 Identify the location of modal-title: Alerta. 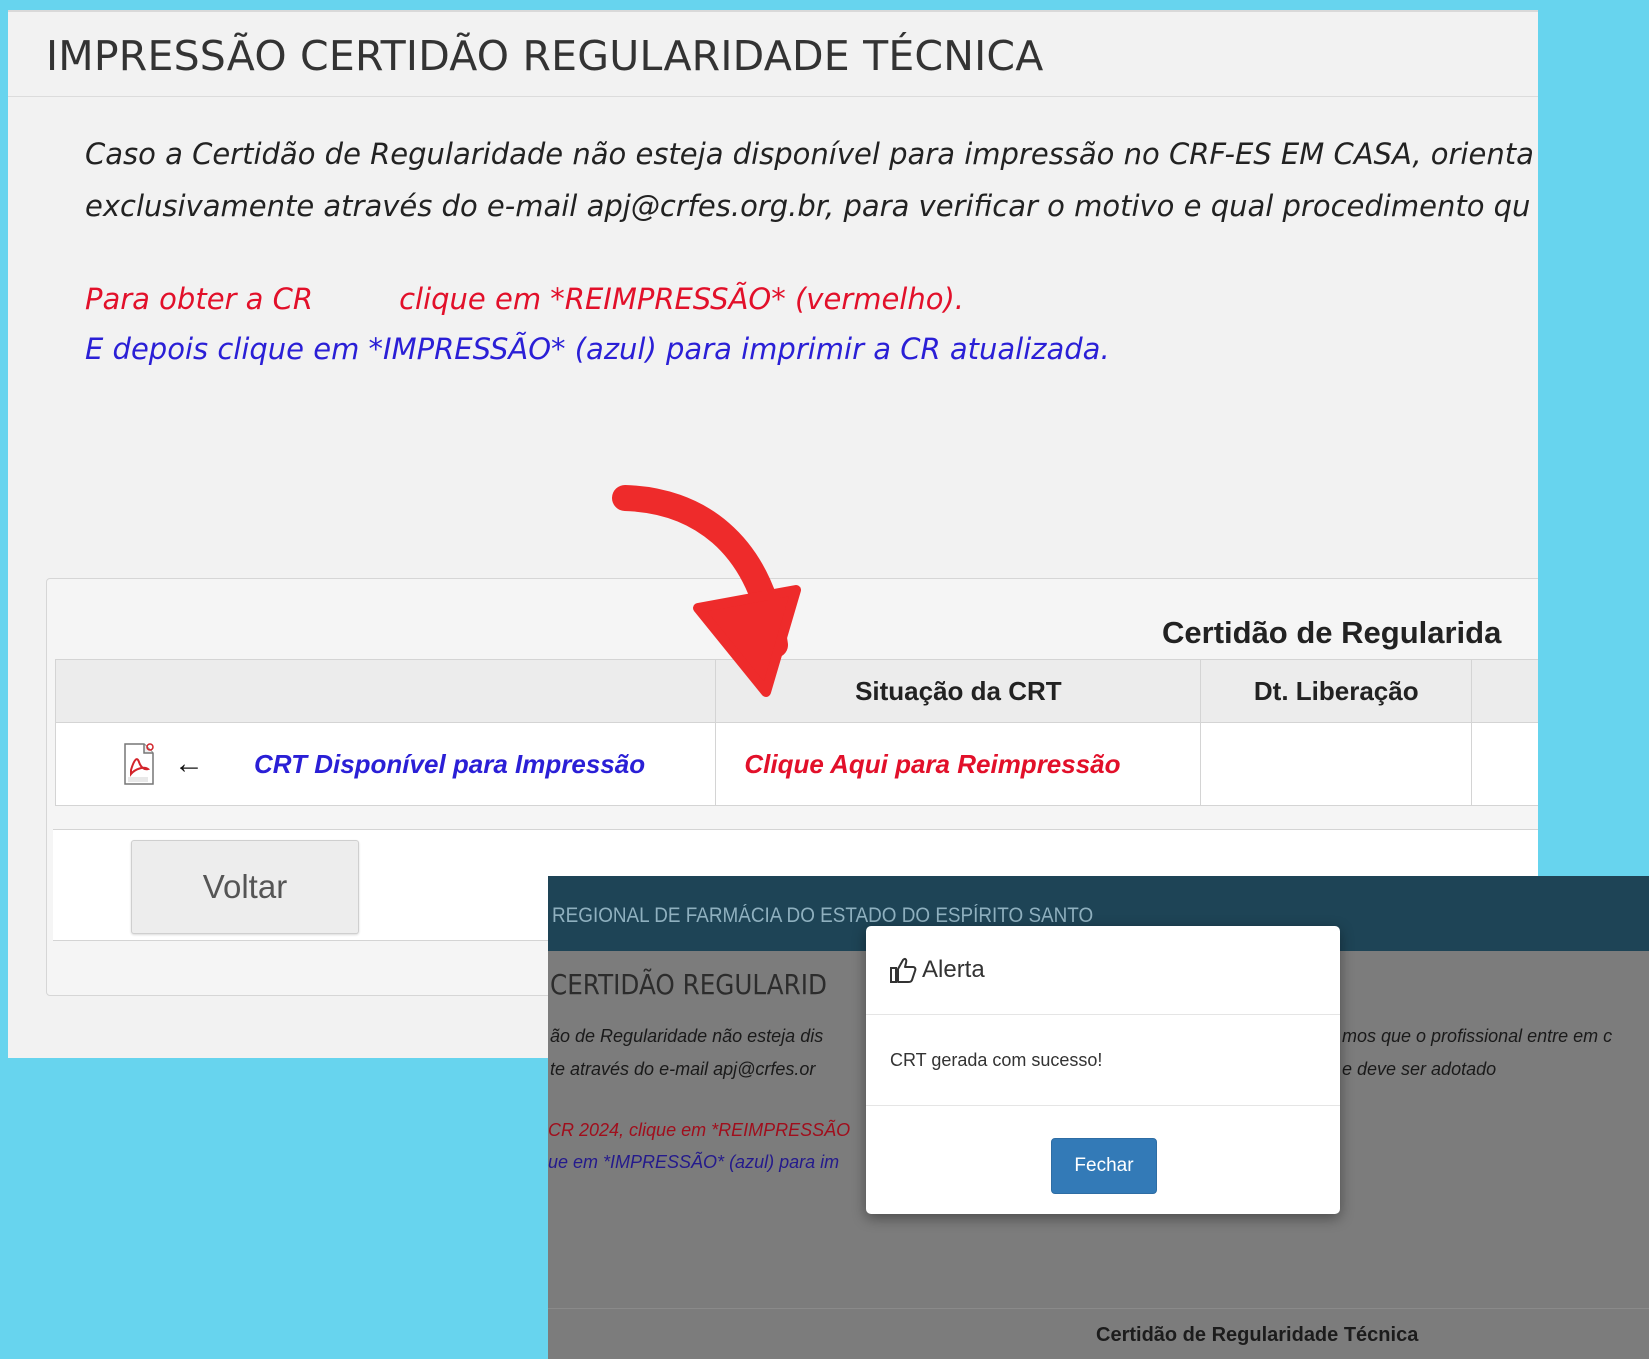
(953, 969).